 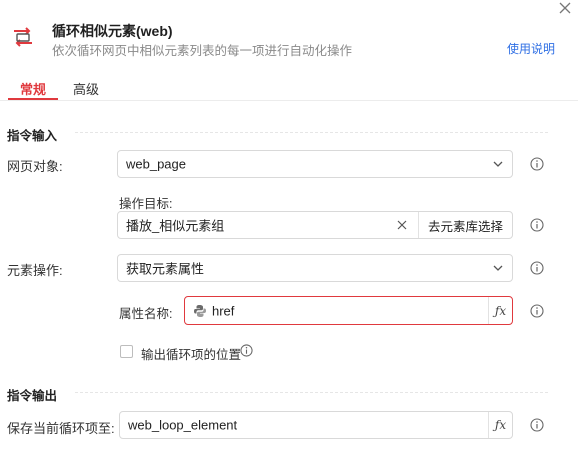 I want to click on attribute-name-label: 属性名称:, so click(x=146, y=314).